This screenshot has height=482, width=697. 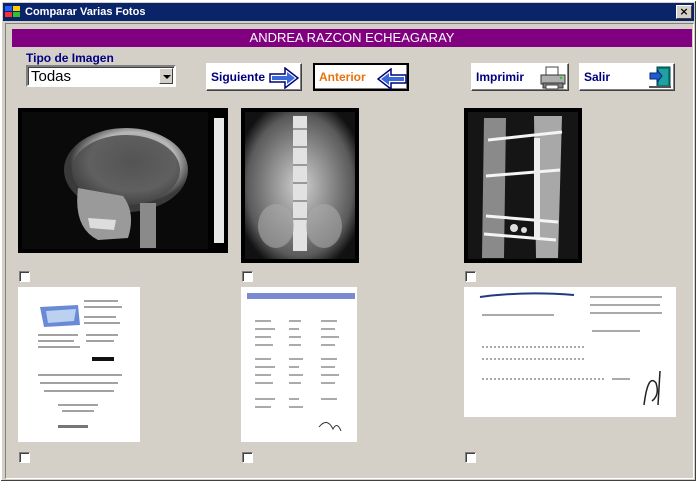 What do you see at coordinates (284, 79) in the screenshot?
I see `arrow-right-icon` at bounding box center [284, 79].